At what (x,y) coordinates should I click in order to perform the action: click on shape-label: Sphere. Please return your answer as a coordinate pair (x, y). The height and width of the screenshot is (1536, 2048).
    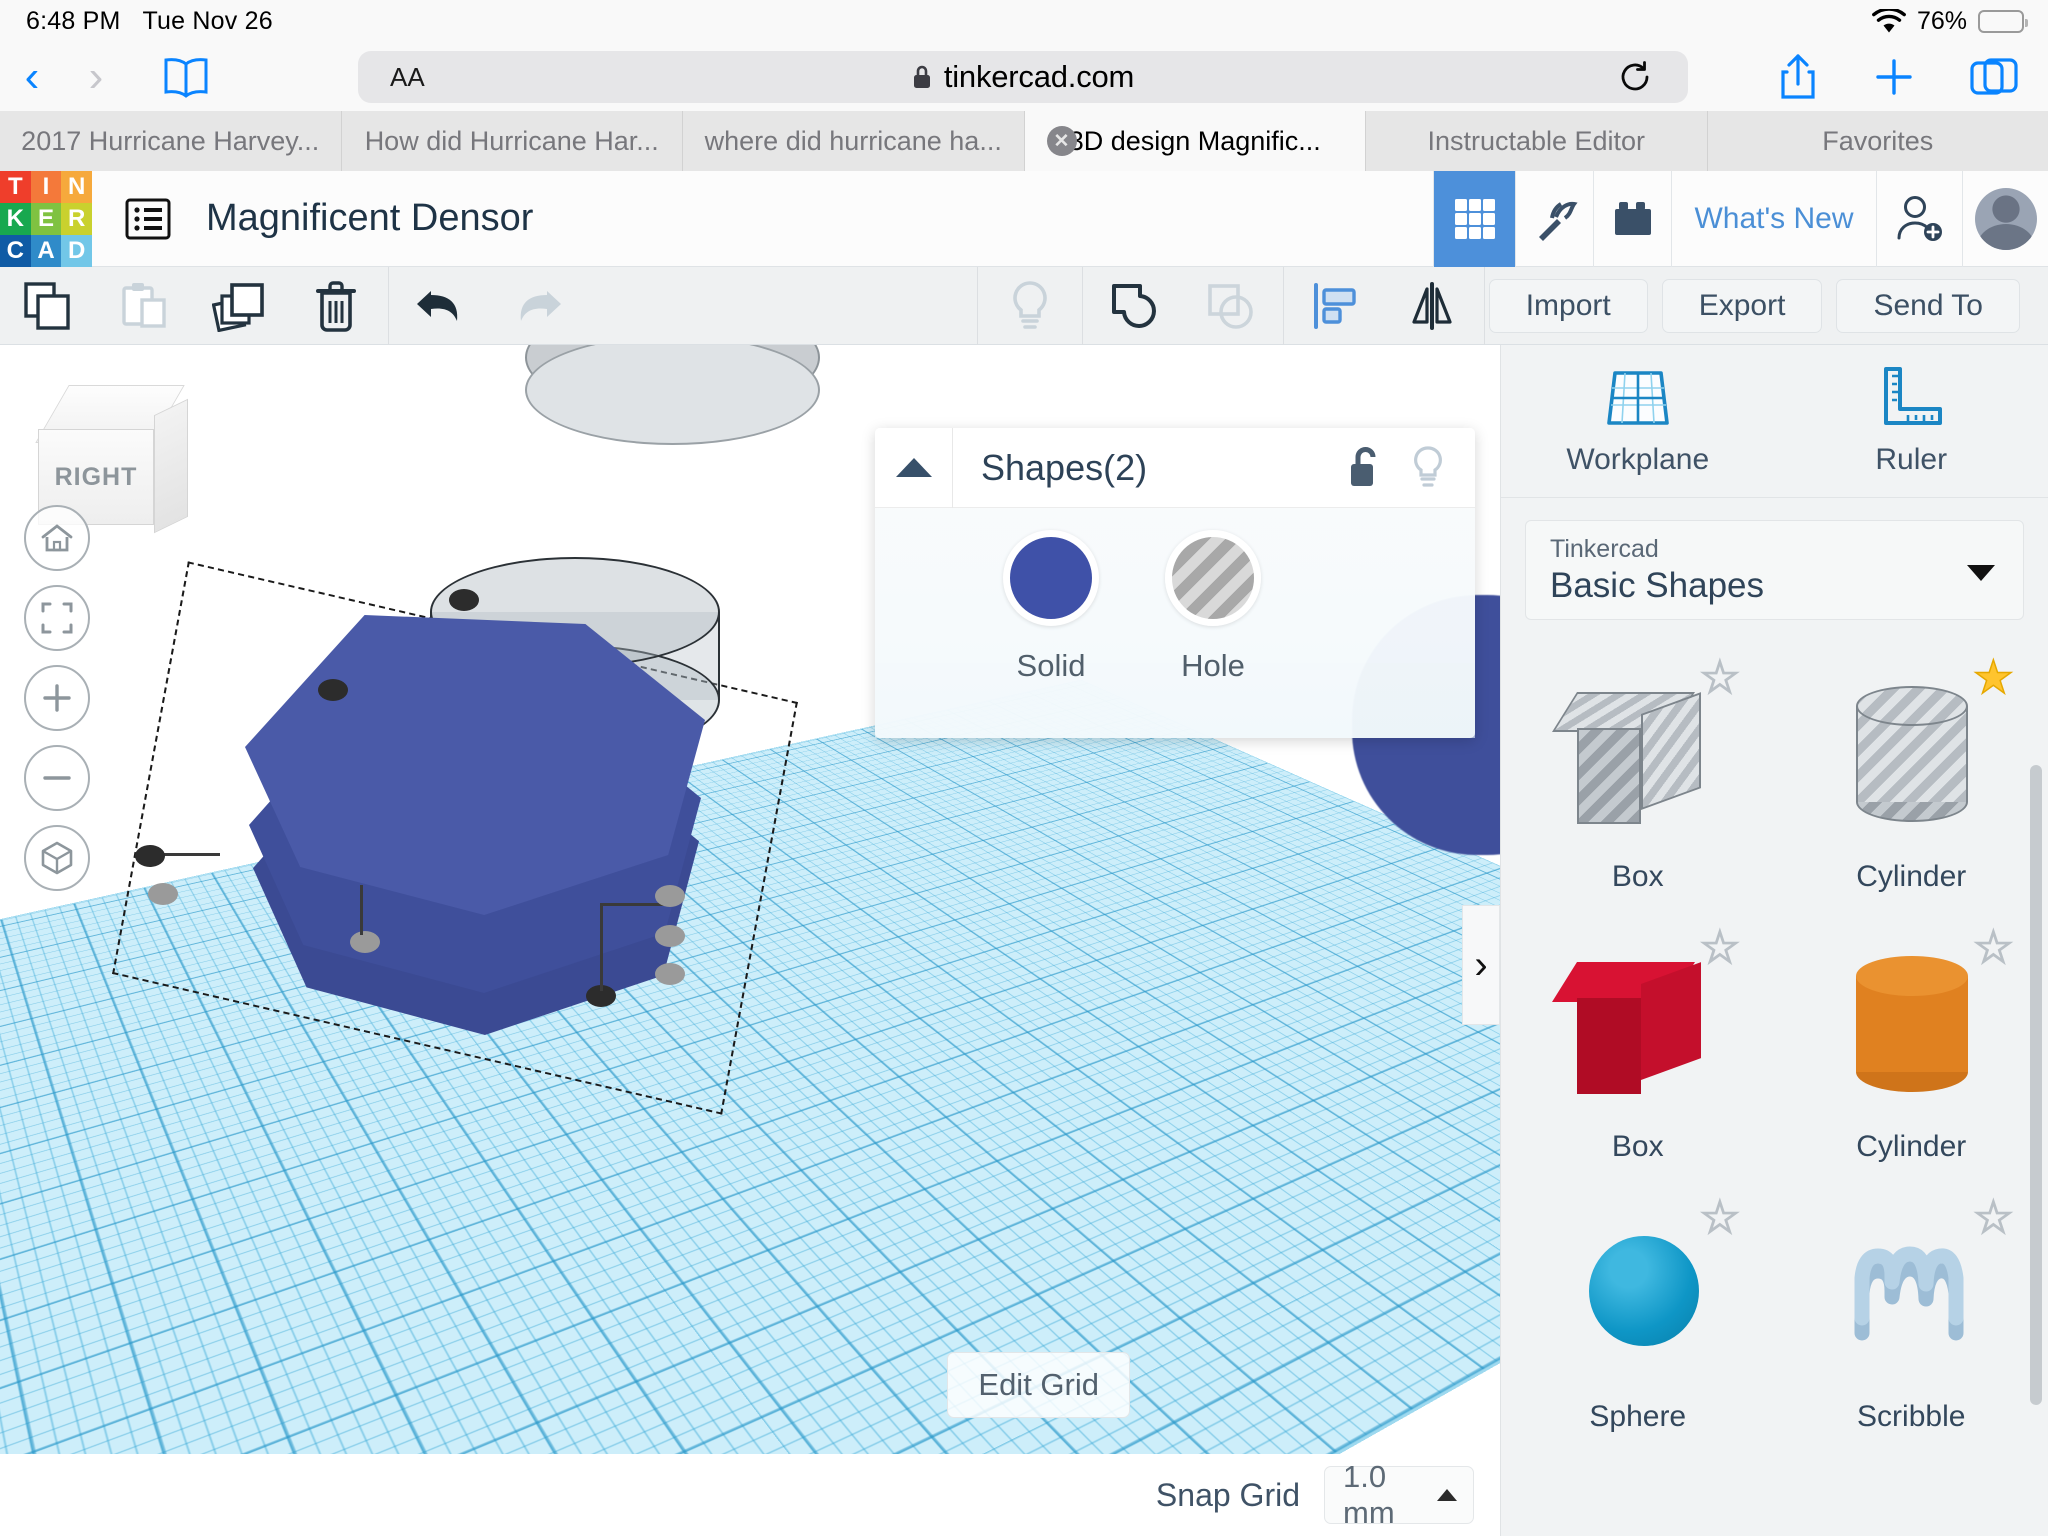
    Looking at the image, I should click on (1638, 1416).